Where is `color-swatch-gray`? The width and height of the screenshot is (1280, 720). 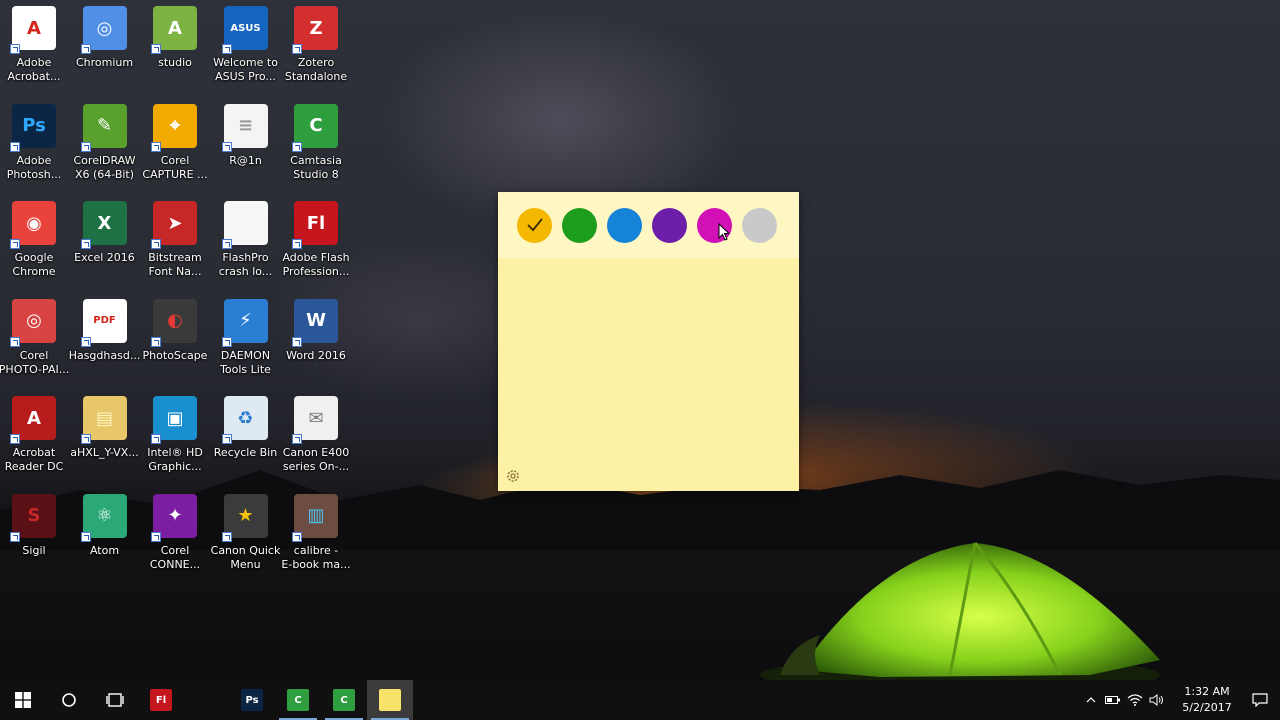
color-swatch-gray is located at coordinates (759, 225).